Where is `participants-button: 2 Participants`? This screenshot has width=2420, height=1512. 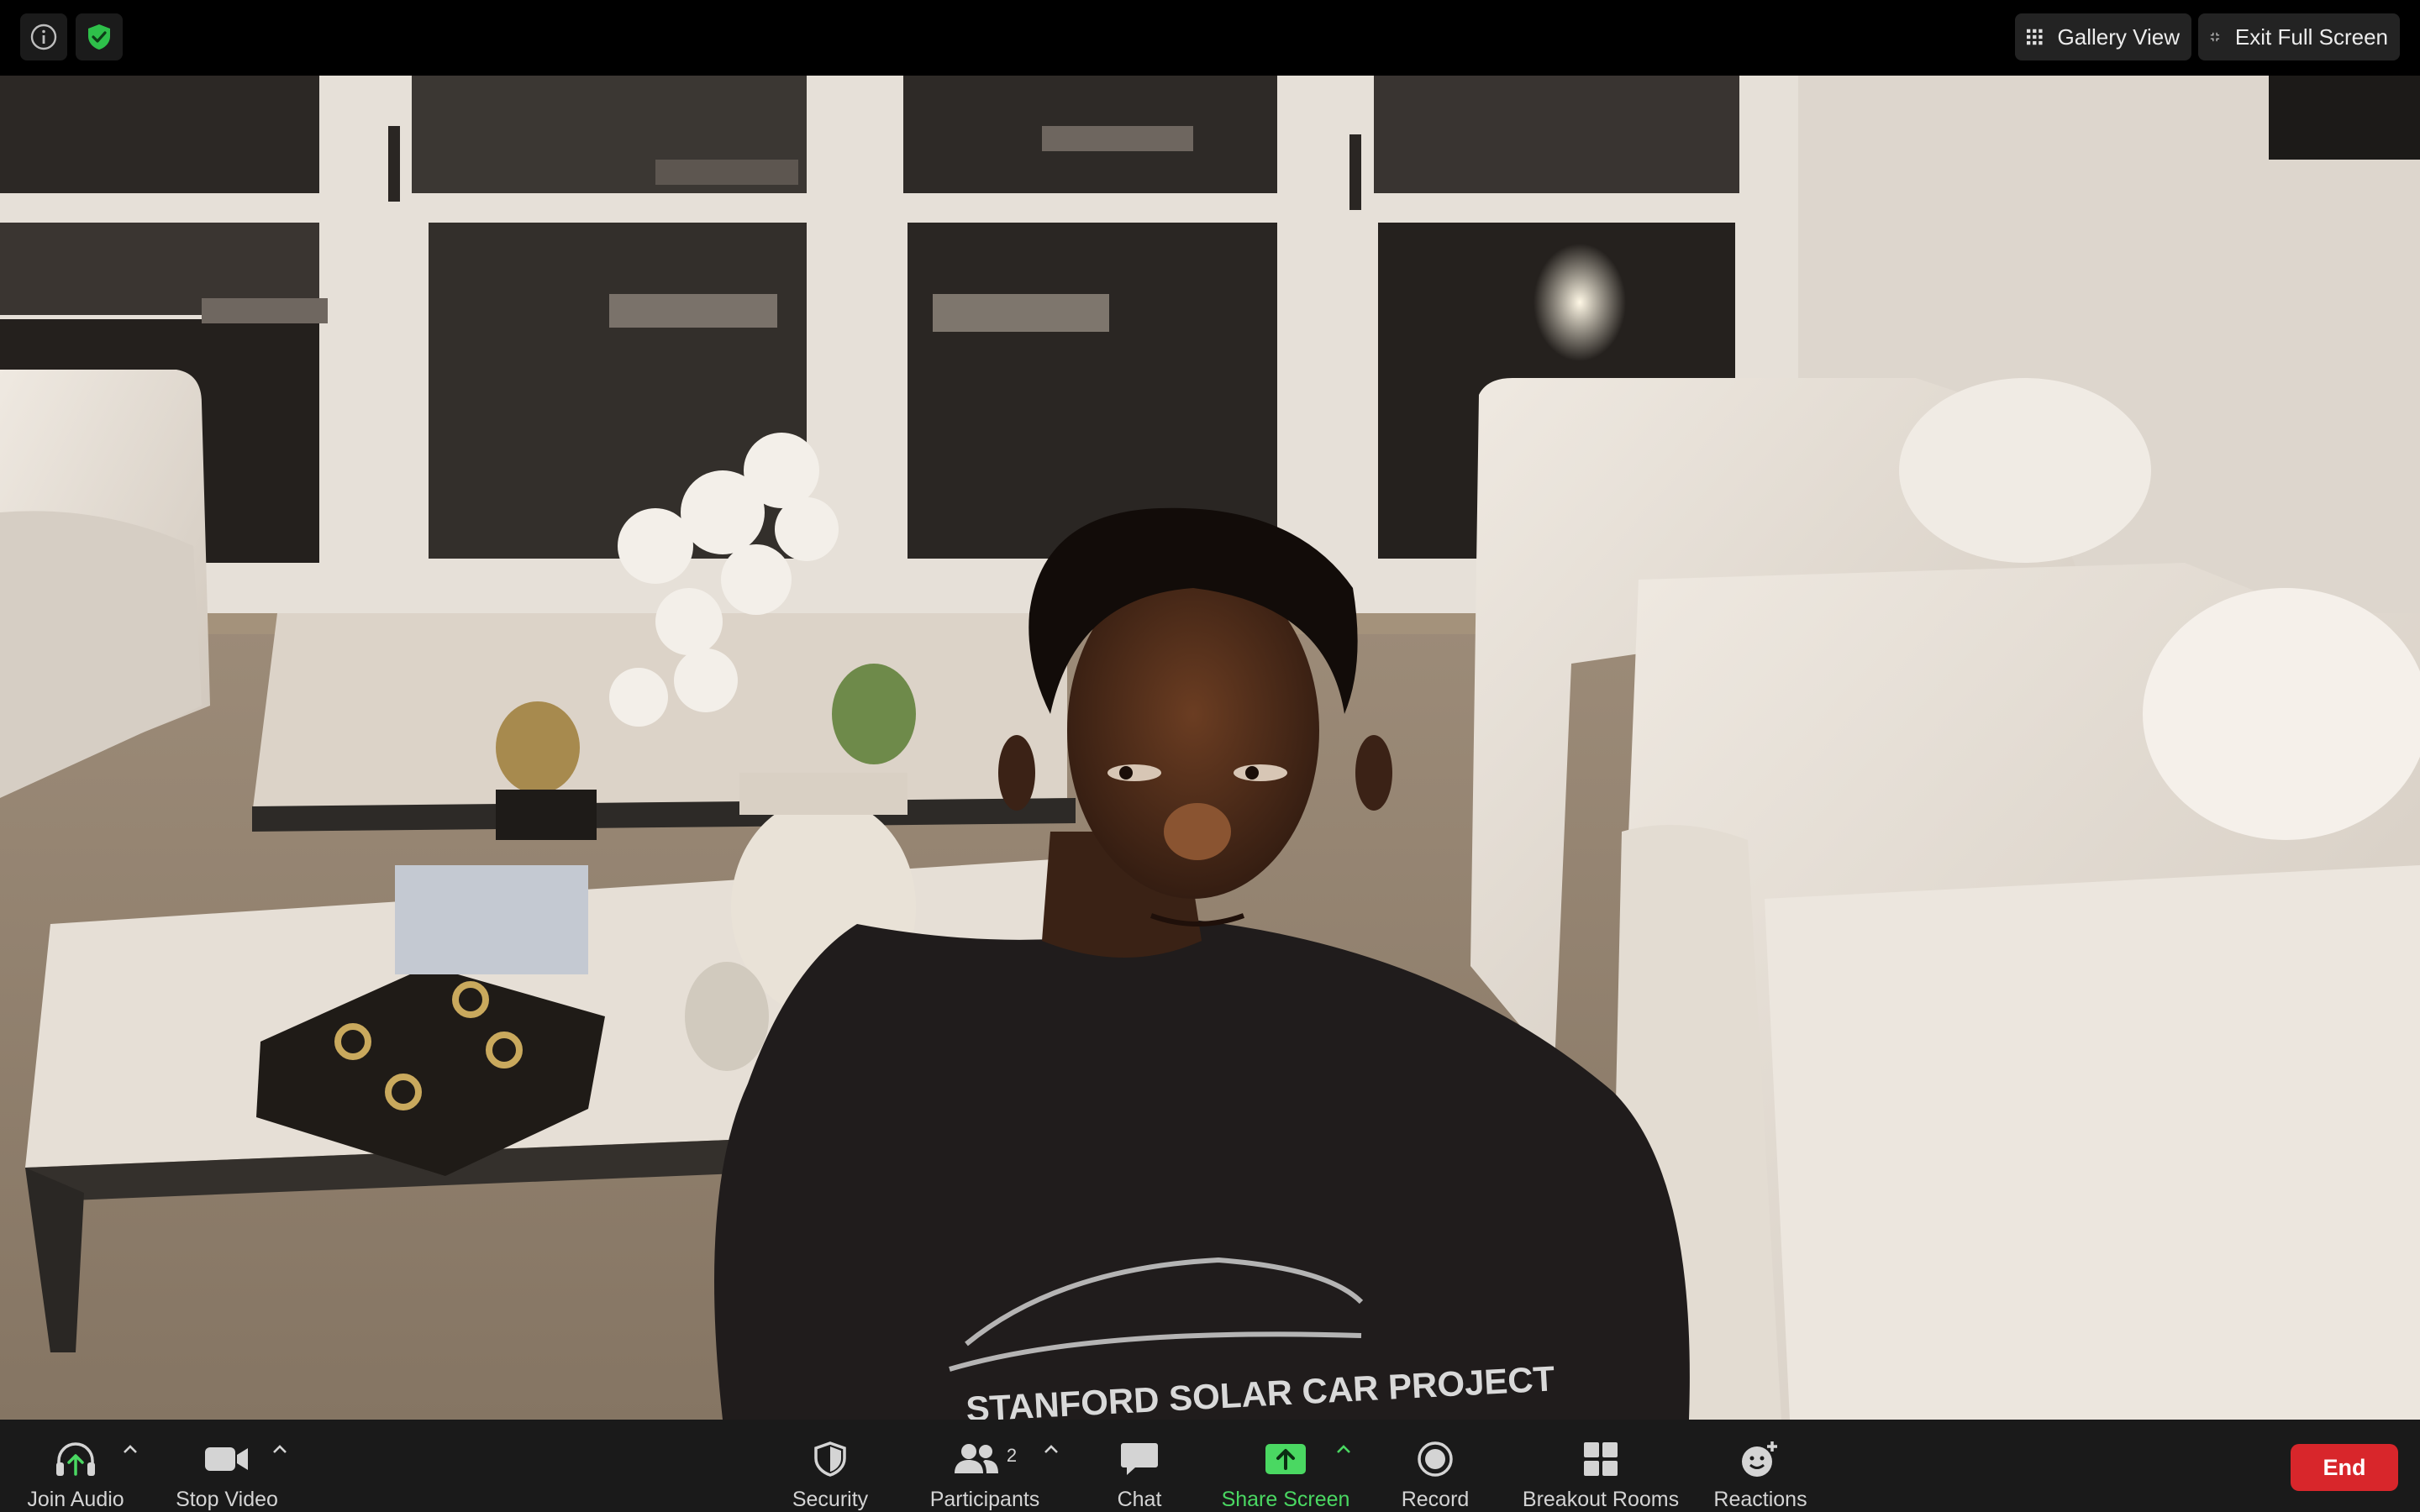 participants-button: 2 Participants is located at coordinates (985, 1466).